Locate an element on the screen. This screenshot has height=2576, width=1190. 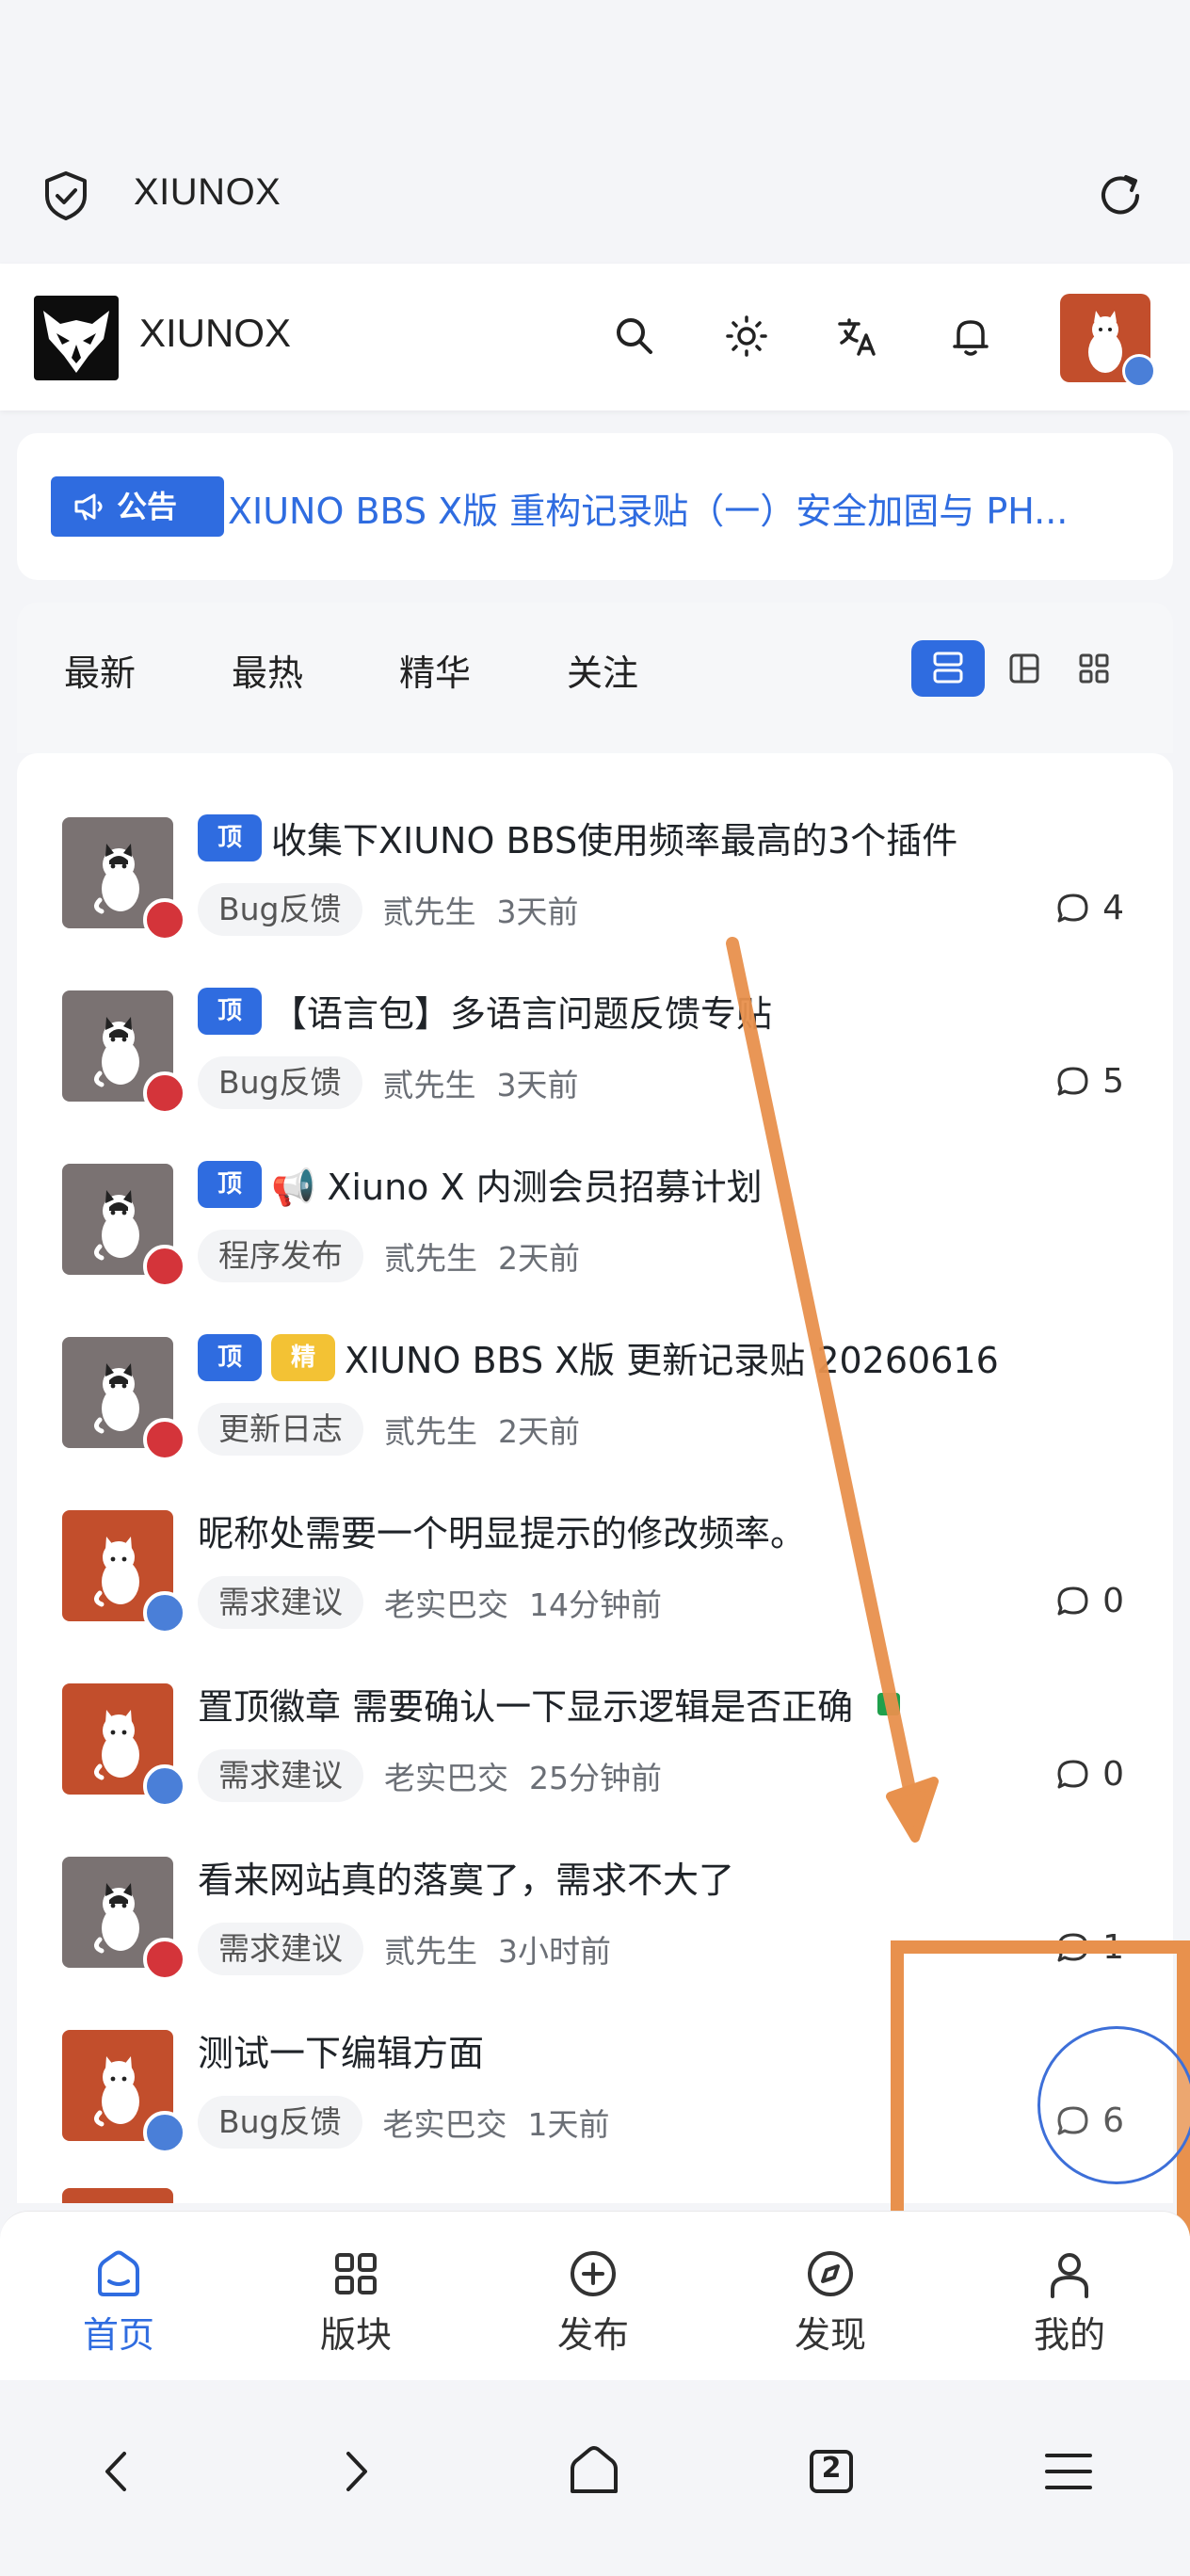
announcement-badge: 公告 is located at coordinates (137, 506).